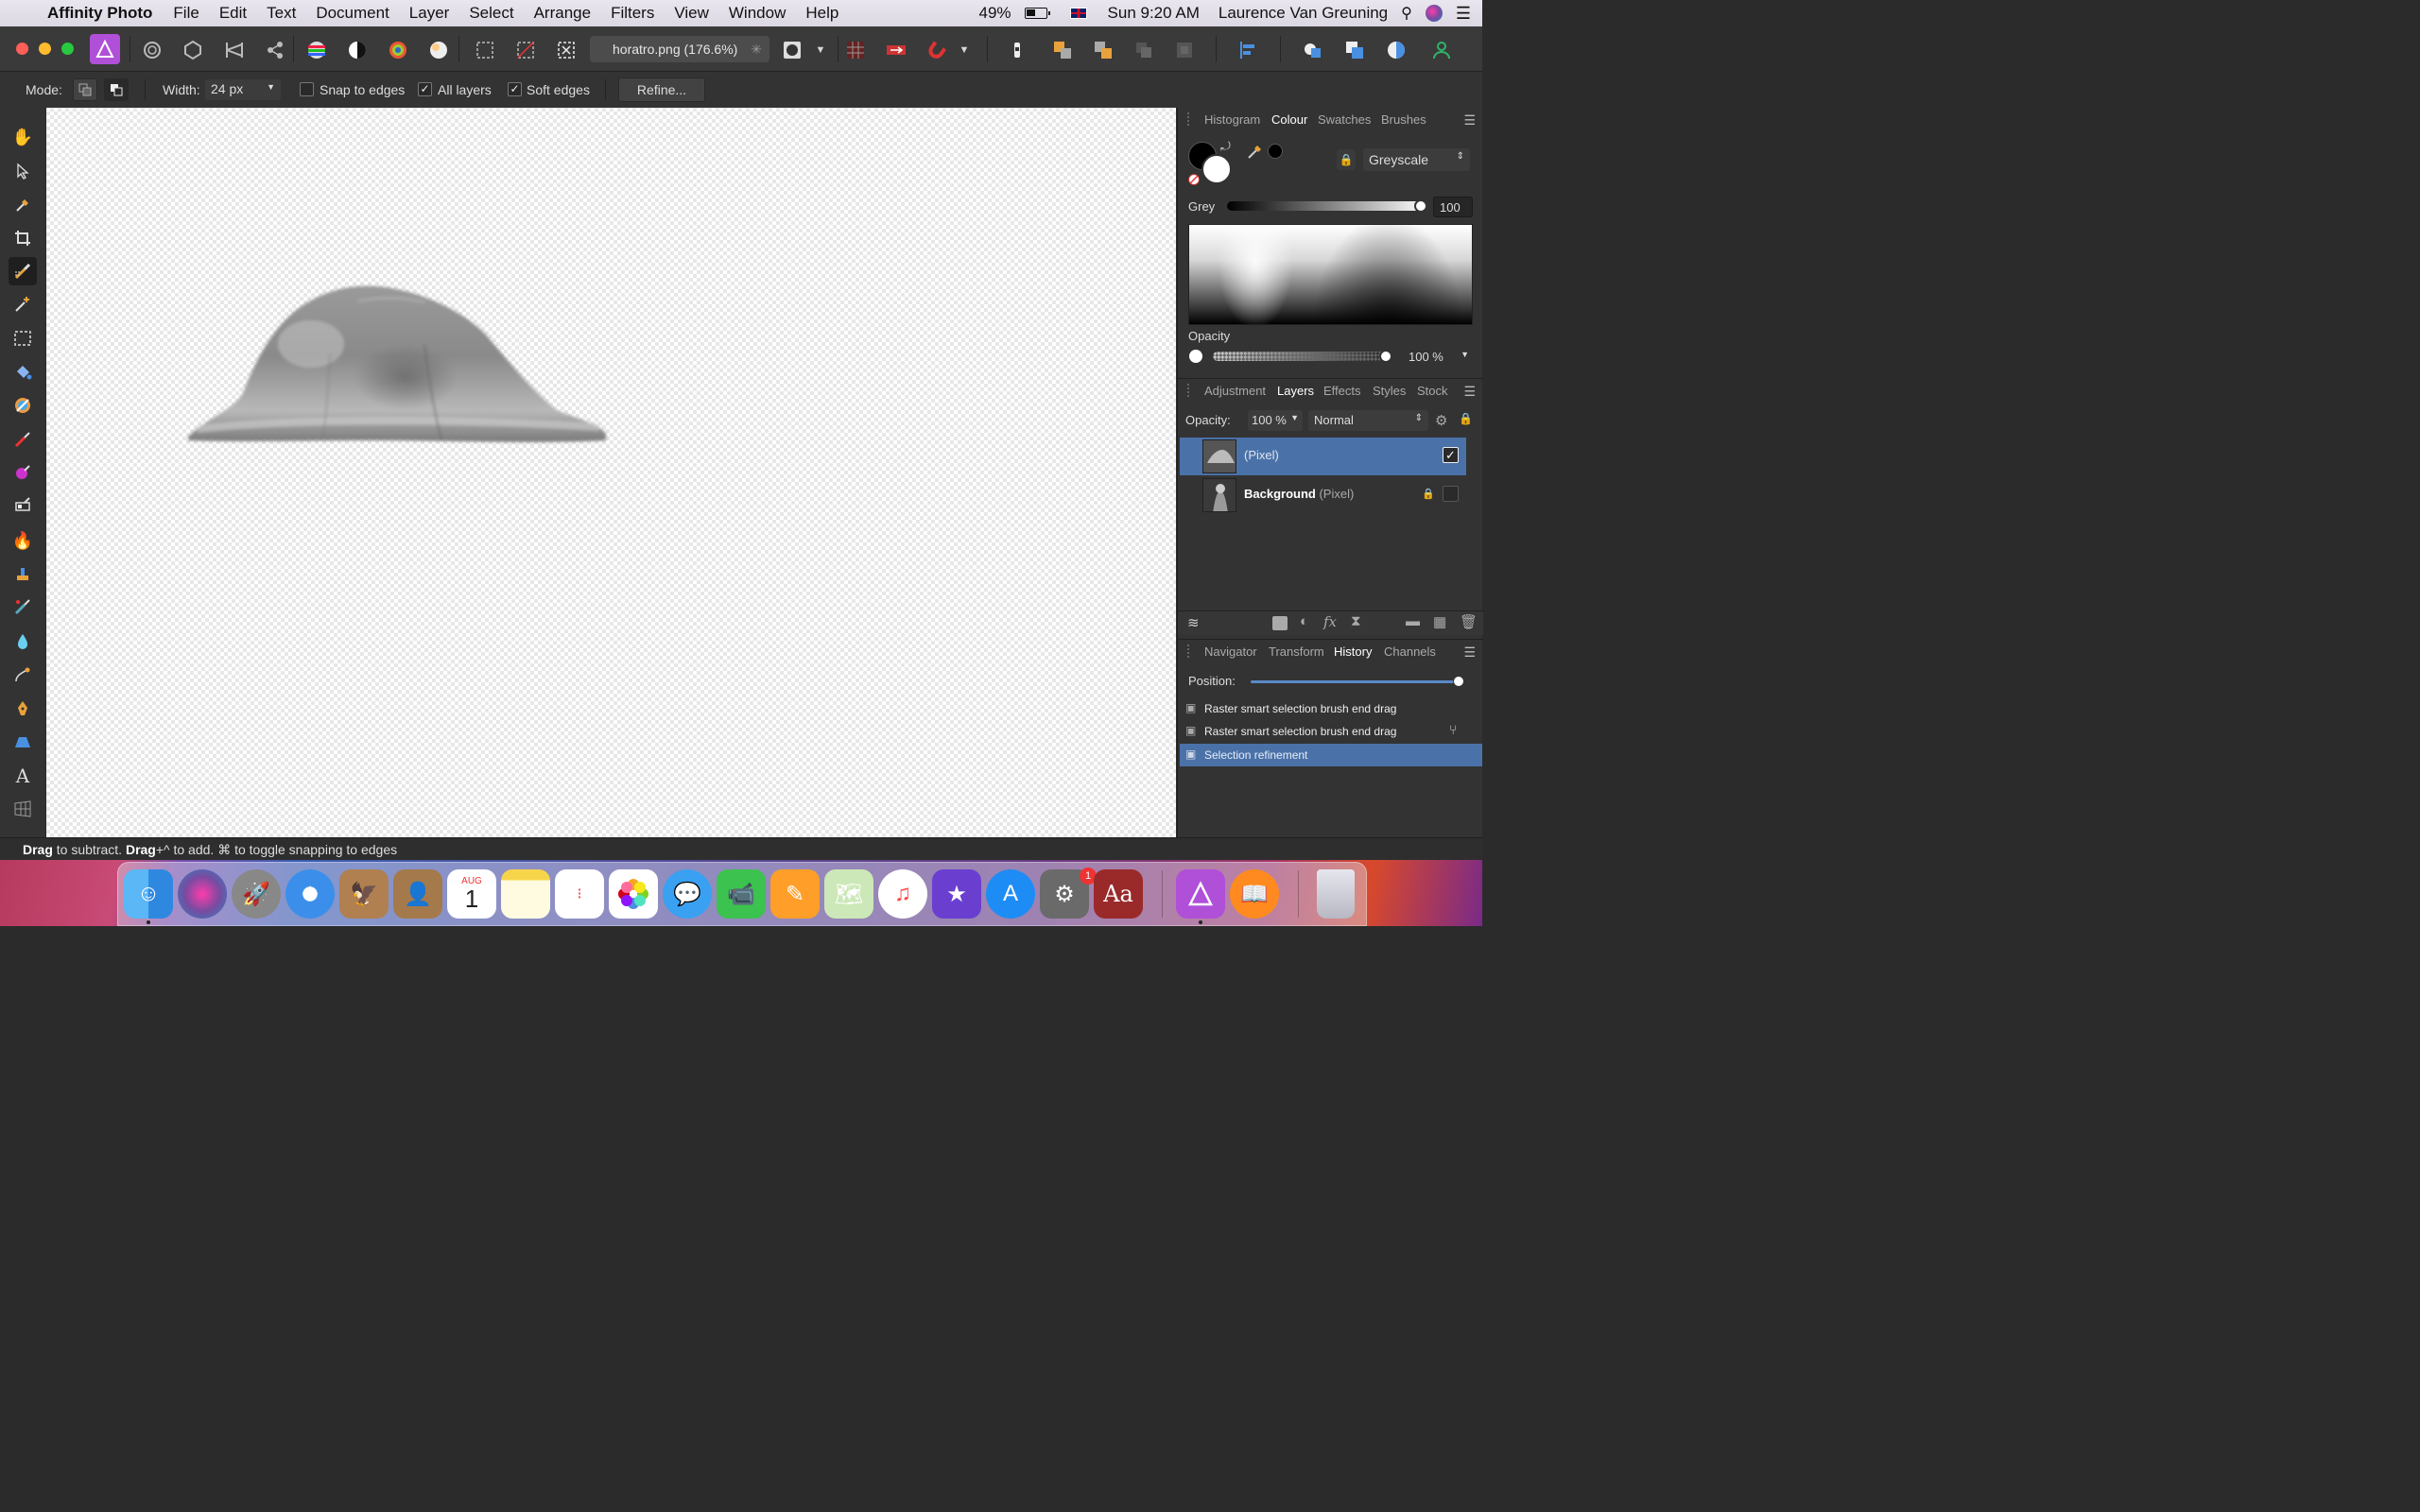 This screenshot has width=2420, height=1512. Describe the element at coordinates (234, 50) in the screenshot. I see `tone-mapping-persona-icon` at that location.